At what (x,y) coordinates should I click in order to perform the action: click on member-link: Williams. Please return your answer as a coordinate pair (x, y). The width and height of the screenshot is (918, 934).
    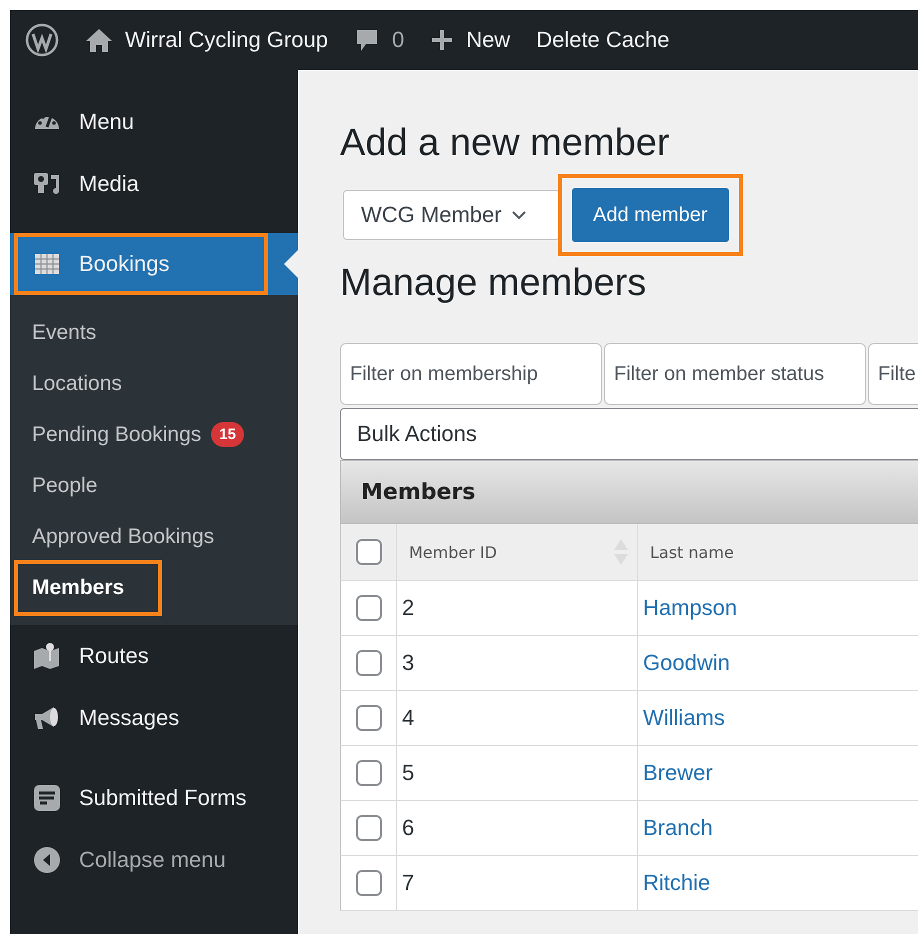
    Looking at the image, I should click on (684, 718).